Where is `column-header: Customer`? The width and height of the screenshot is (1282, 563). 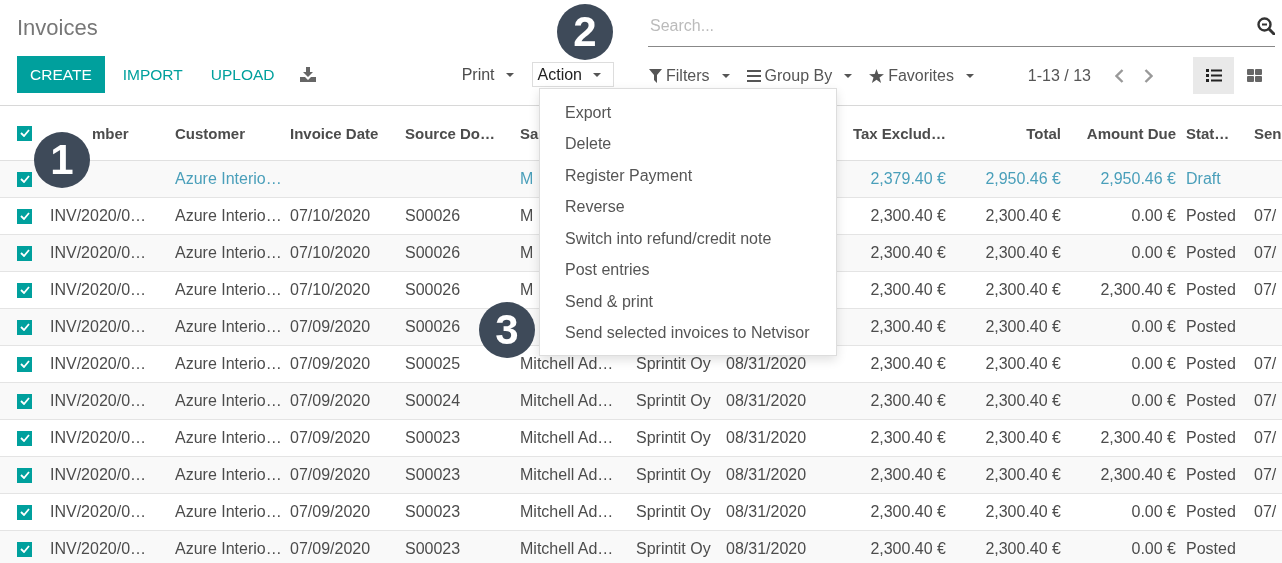
column-header: Customer is located at coordinates (210, 133).